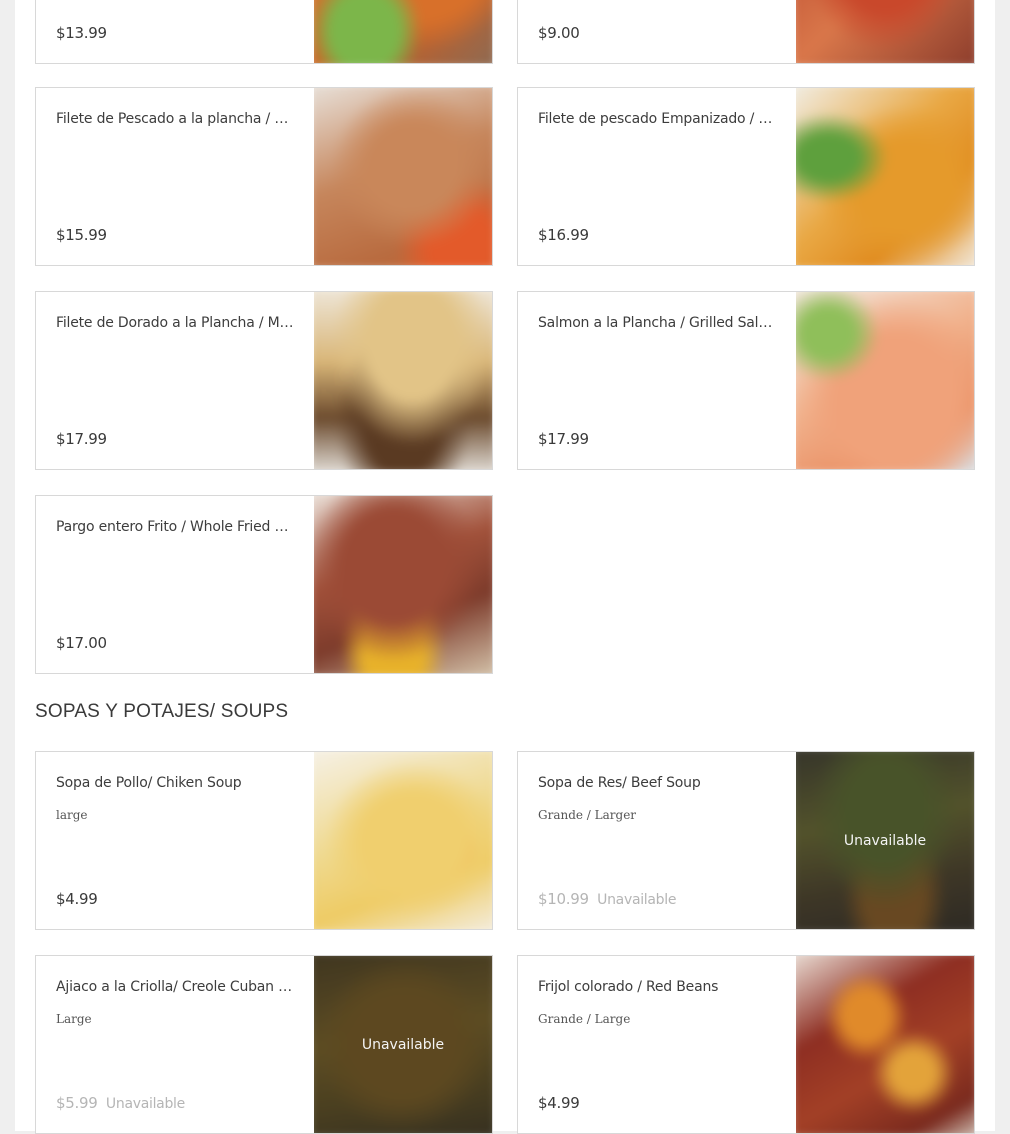 Image resolution: width=1010 pixels, height=1134 pixels. I want to click on item-title: Frijol colorado / Red Beans, so click(628, 987).